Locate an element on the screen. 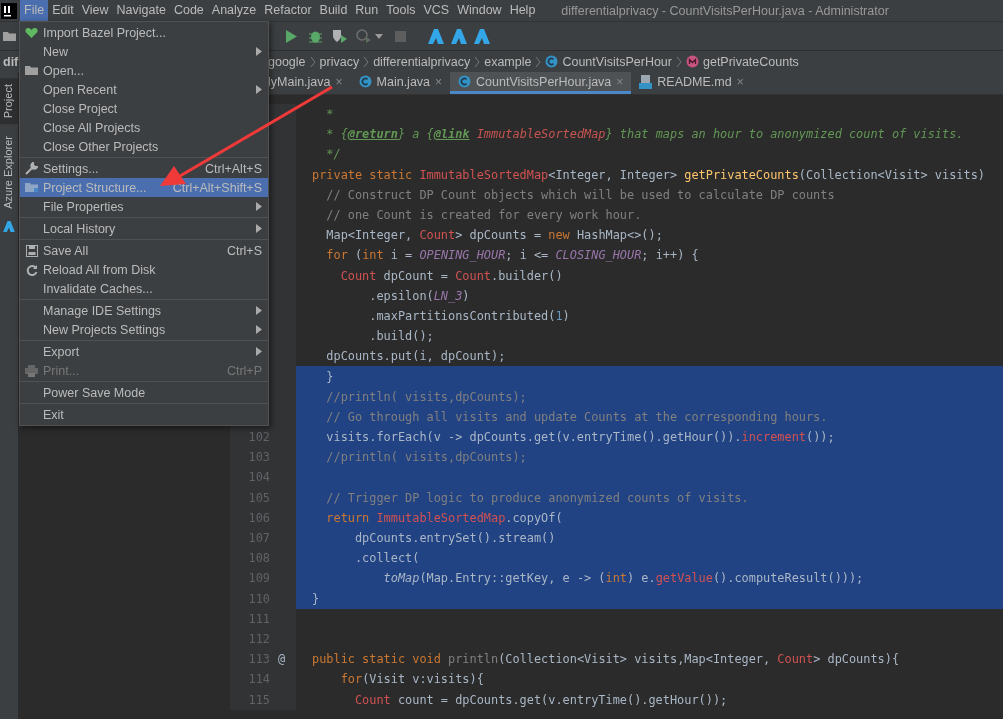 Image resolution: width=1003 pixels, height=719 pixels. code-line: Map<Integer, Count> dpCounts = new HashMap<>(); is located at coordinates (494, 235).